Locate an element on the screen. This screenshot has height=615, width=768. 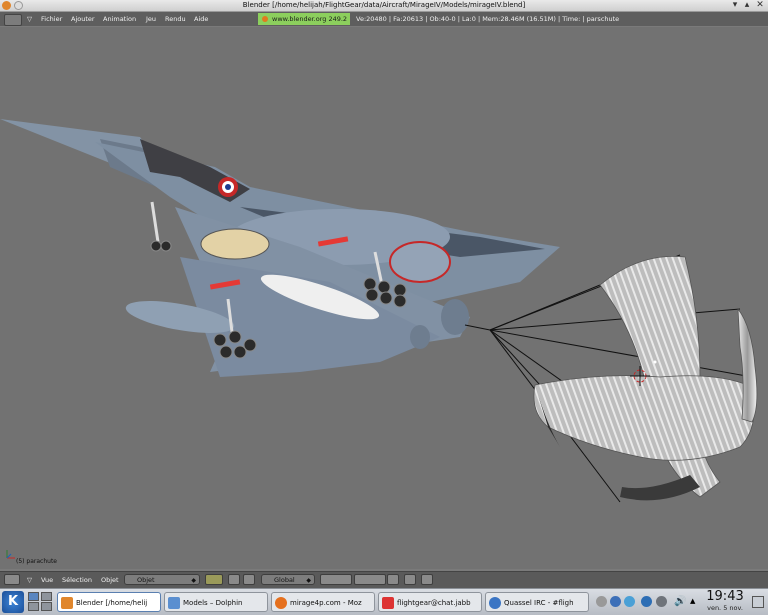
task-label: Quassel IRC - #fligh is located at coordinates (539, 603).